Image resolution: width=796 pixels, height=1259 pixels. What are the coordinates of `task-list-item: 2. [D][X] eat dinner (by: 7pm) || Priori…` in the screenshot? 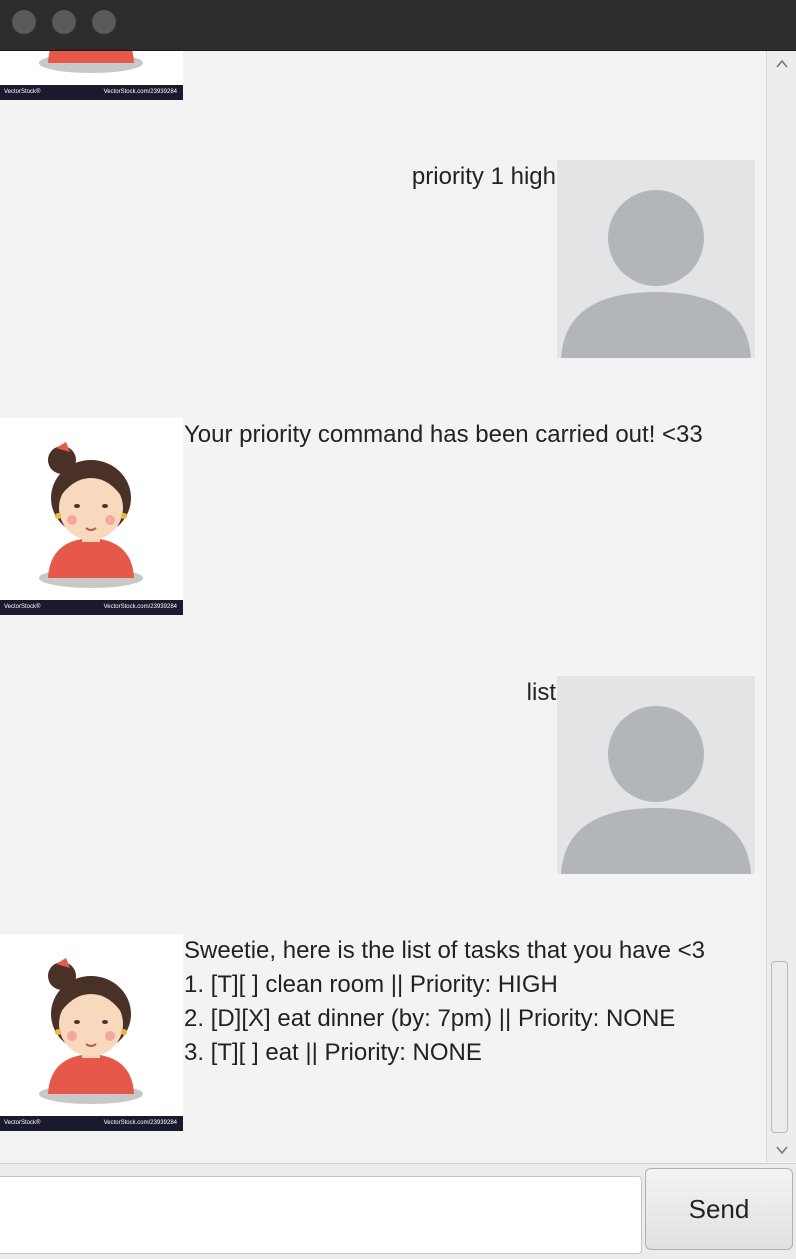 It's located at (430, 1018).